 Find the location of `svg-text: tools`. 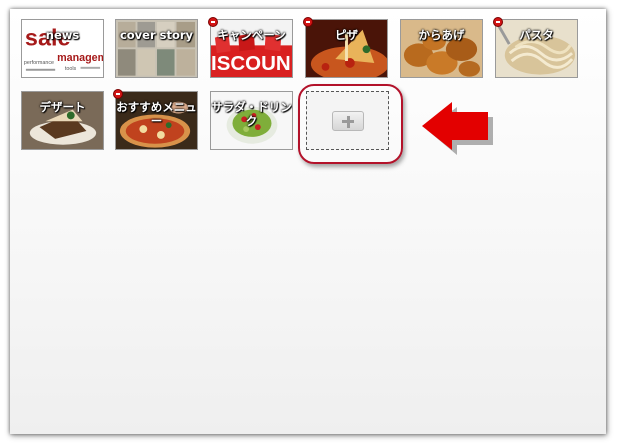

svg-text: tools is located at coordinates (71, 69).